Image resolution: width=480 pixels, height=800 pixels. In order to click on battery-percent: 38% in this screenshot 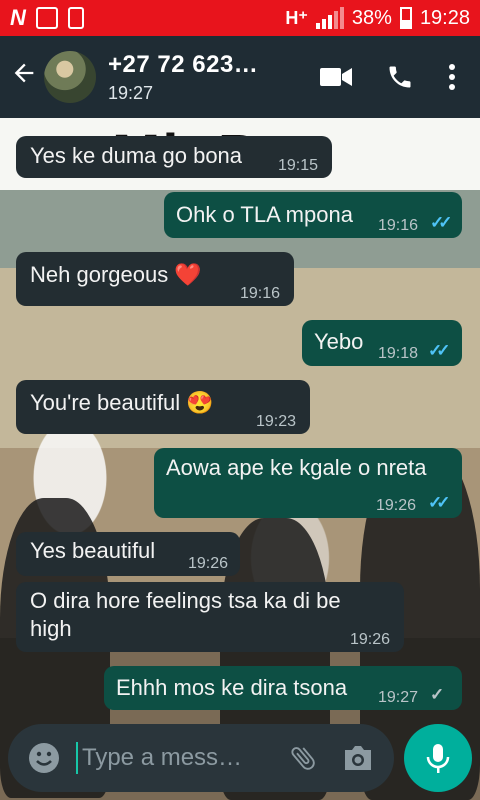, I will do `click(371, 17)`.